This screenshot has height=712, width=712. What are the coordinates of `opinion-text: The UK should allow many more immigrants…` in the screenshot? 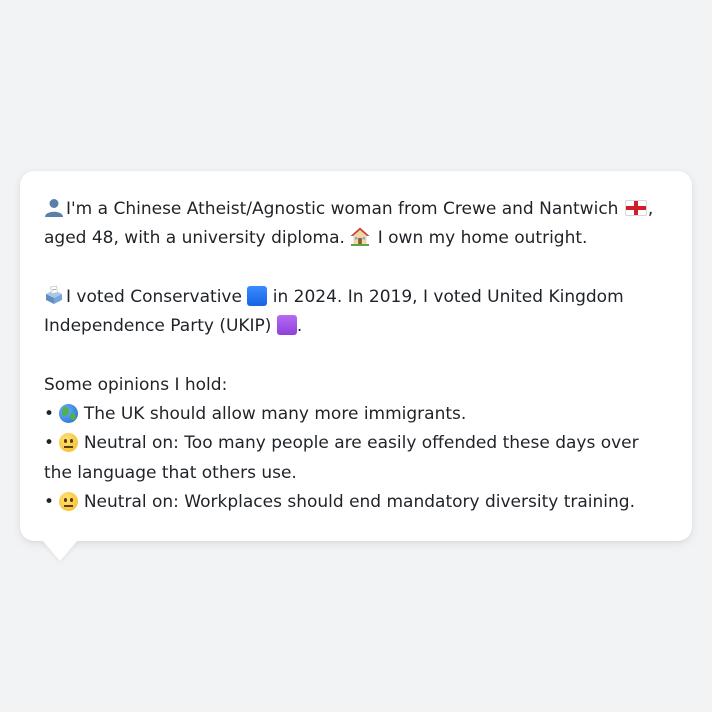 It's located at (275, 414).